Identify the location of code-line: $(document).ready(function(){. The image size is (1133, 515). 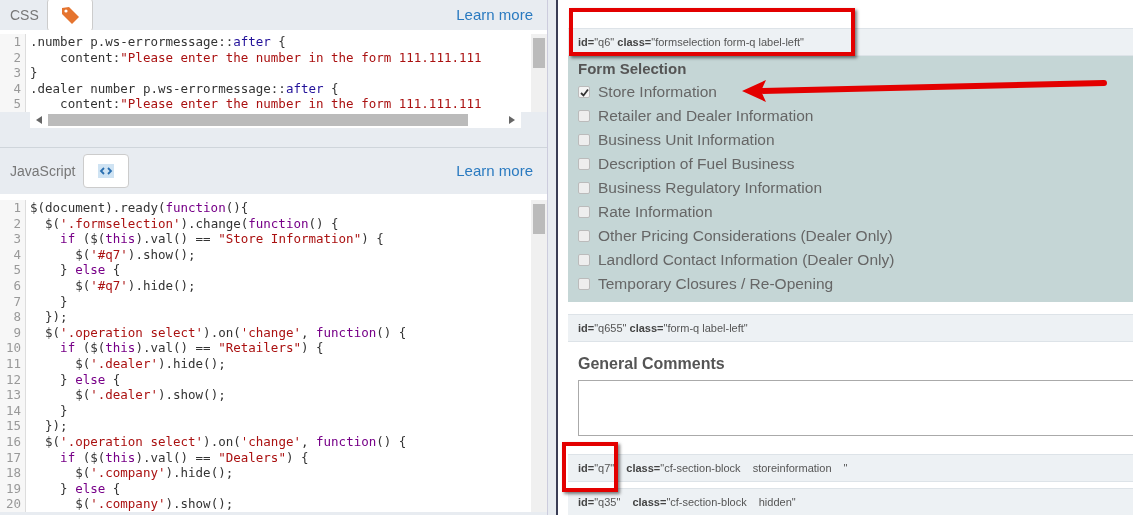
(140, 208).